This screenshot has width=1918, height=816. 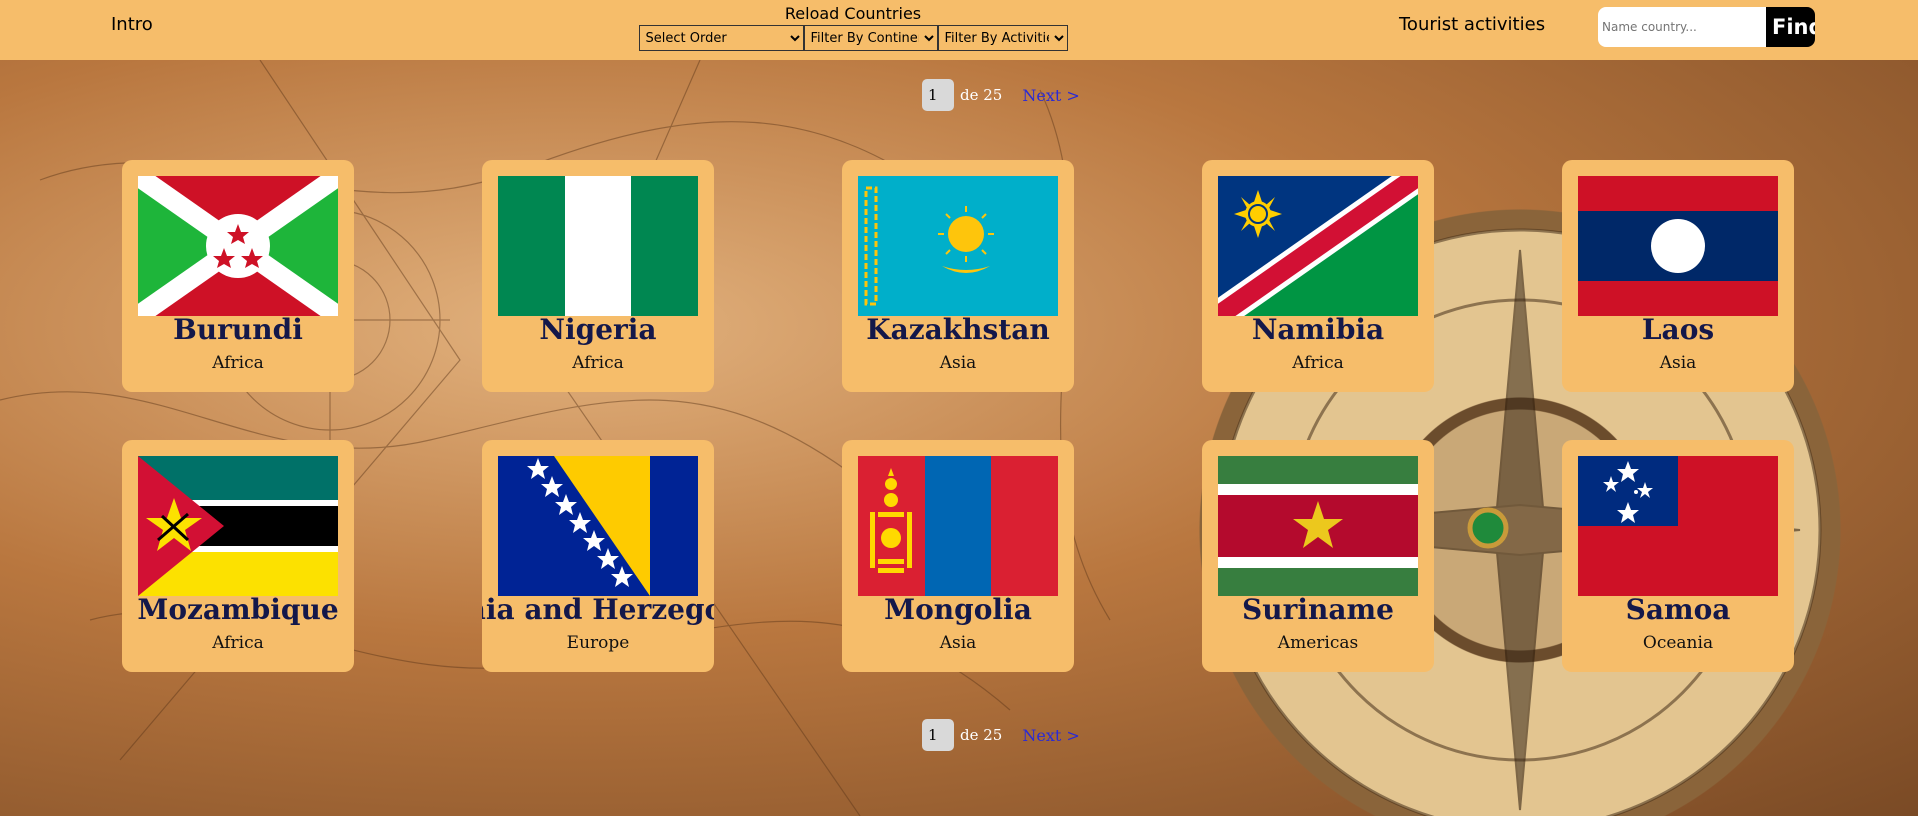 I want to click on country-search: Find, so click(x=1706, y=27).